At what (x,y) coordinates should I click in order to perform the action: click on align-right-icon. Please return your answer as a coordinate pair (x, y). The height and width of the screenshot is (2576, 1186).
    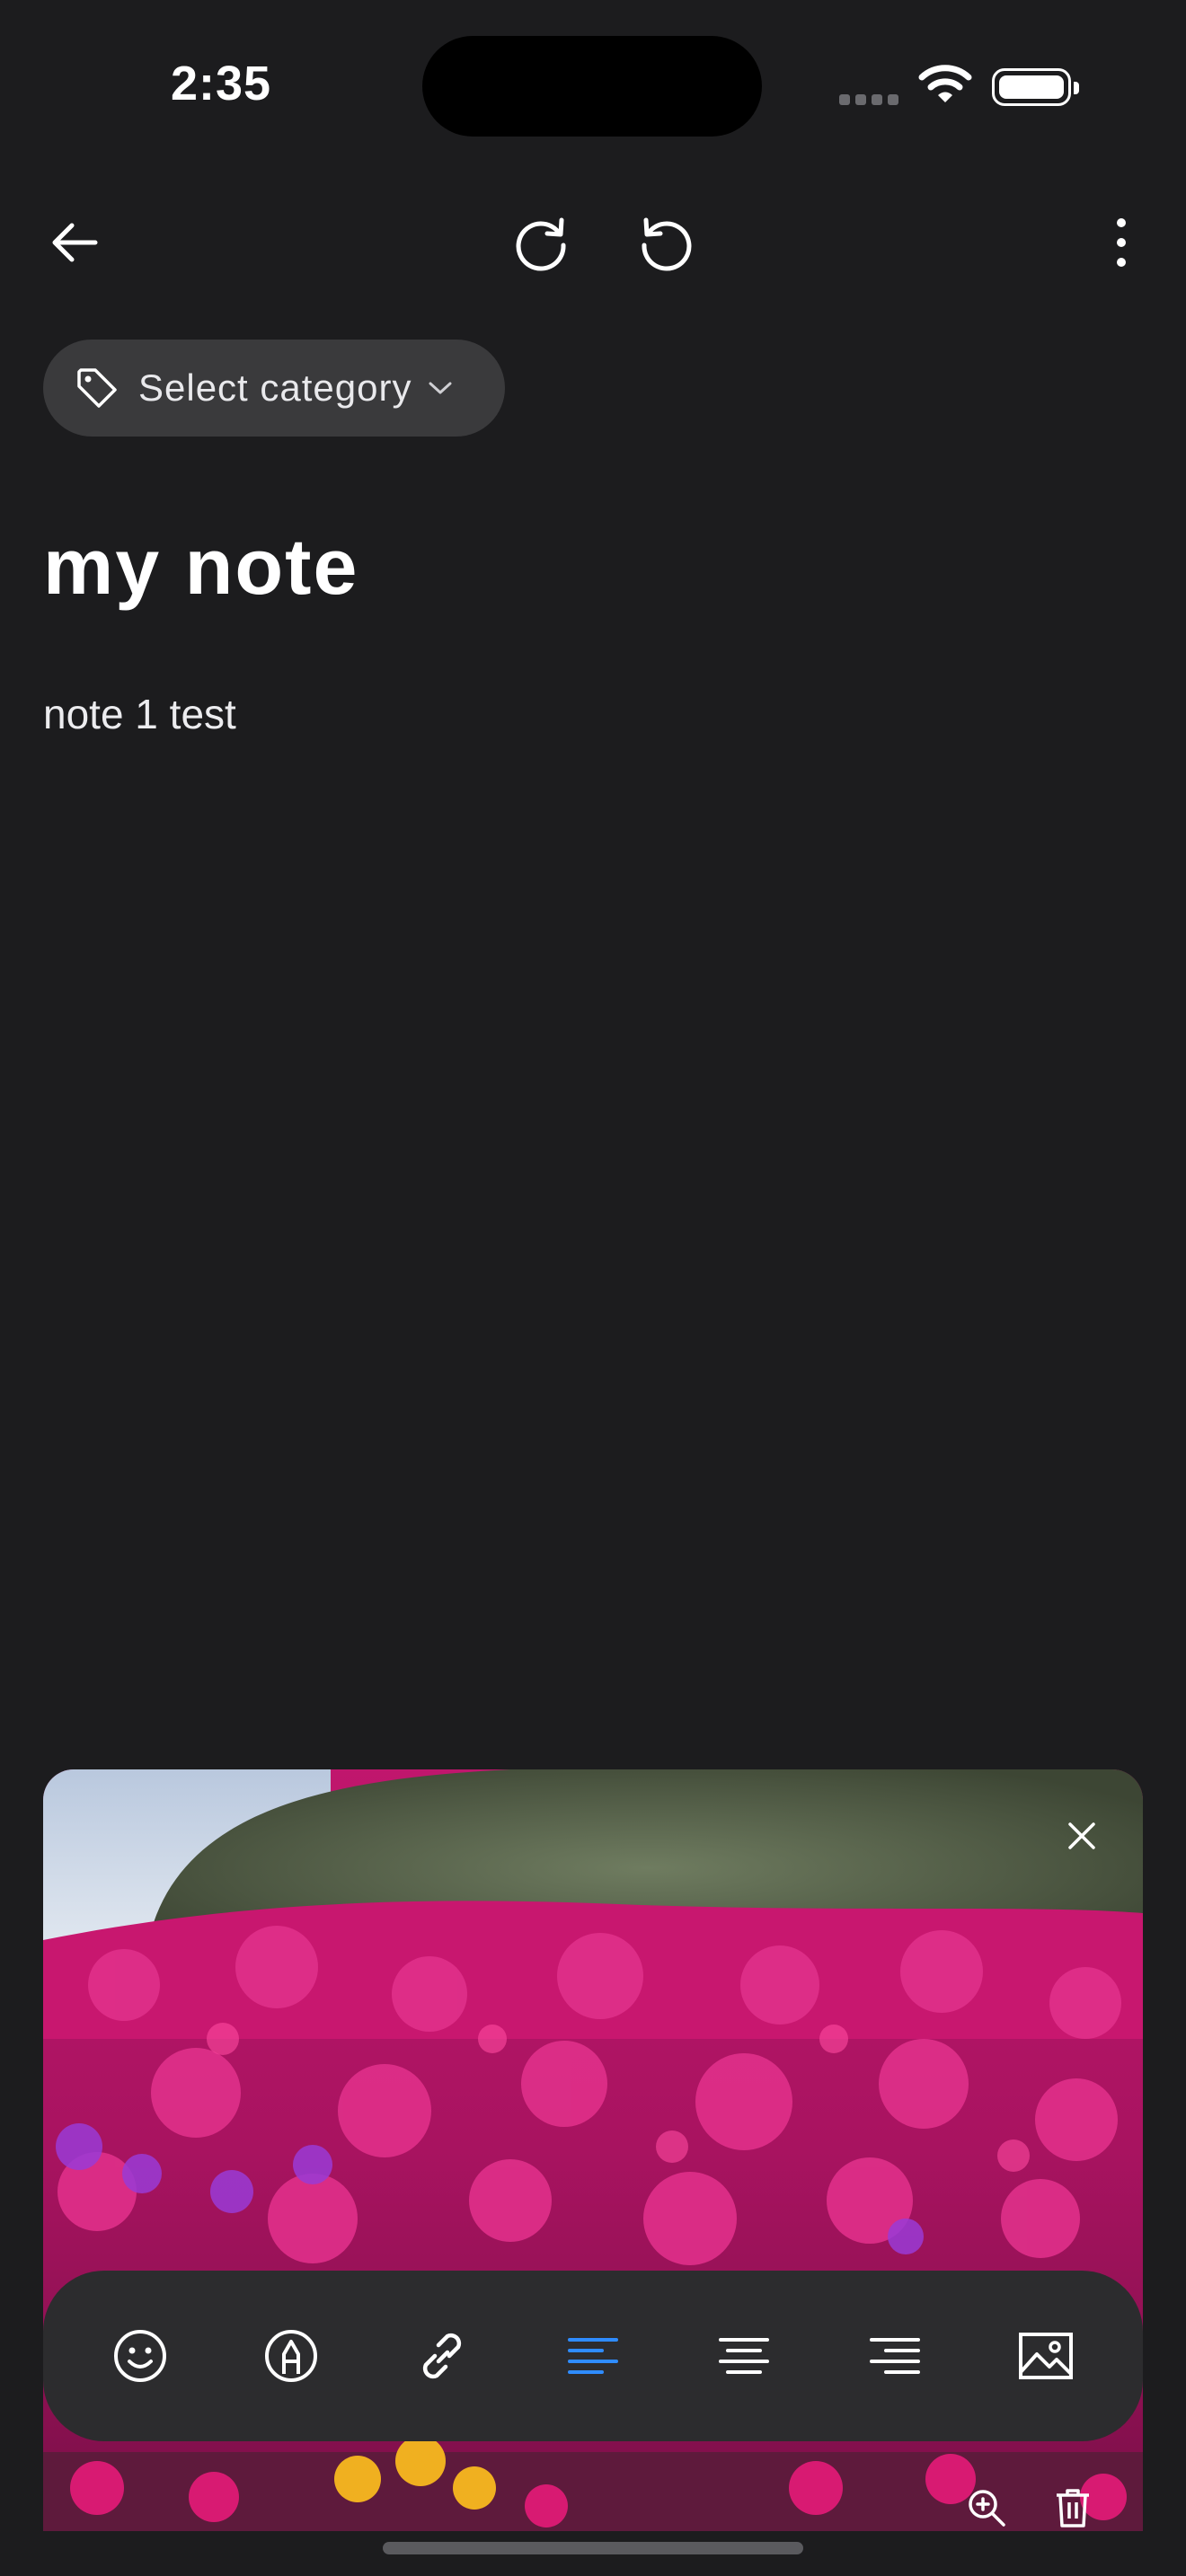
    Looking at the image, I should click on (895, 2356).